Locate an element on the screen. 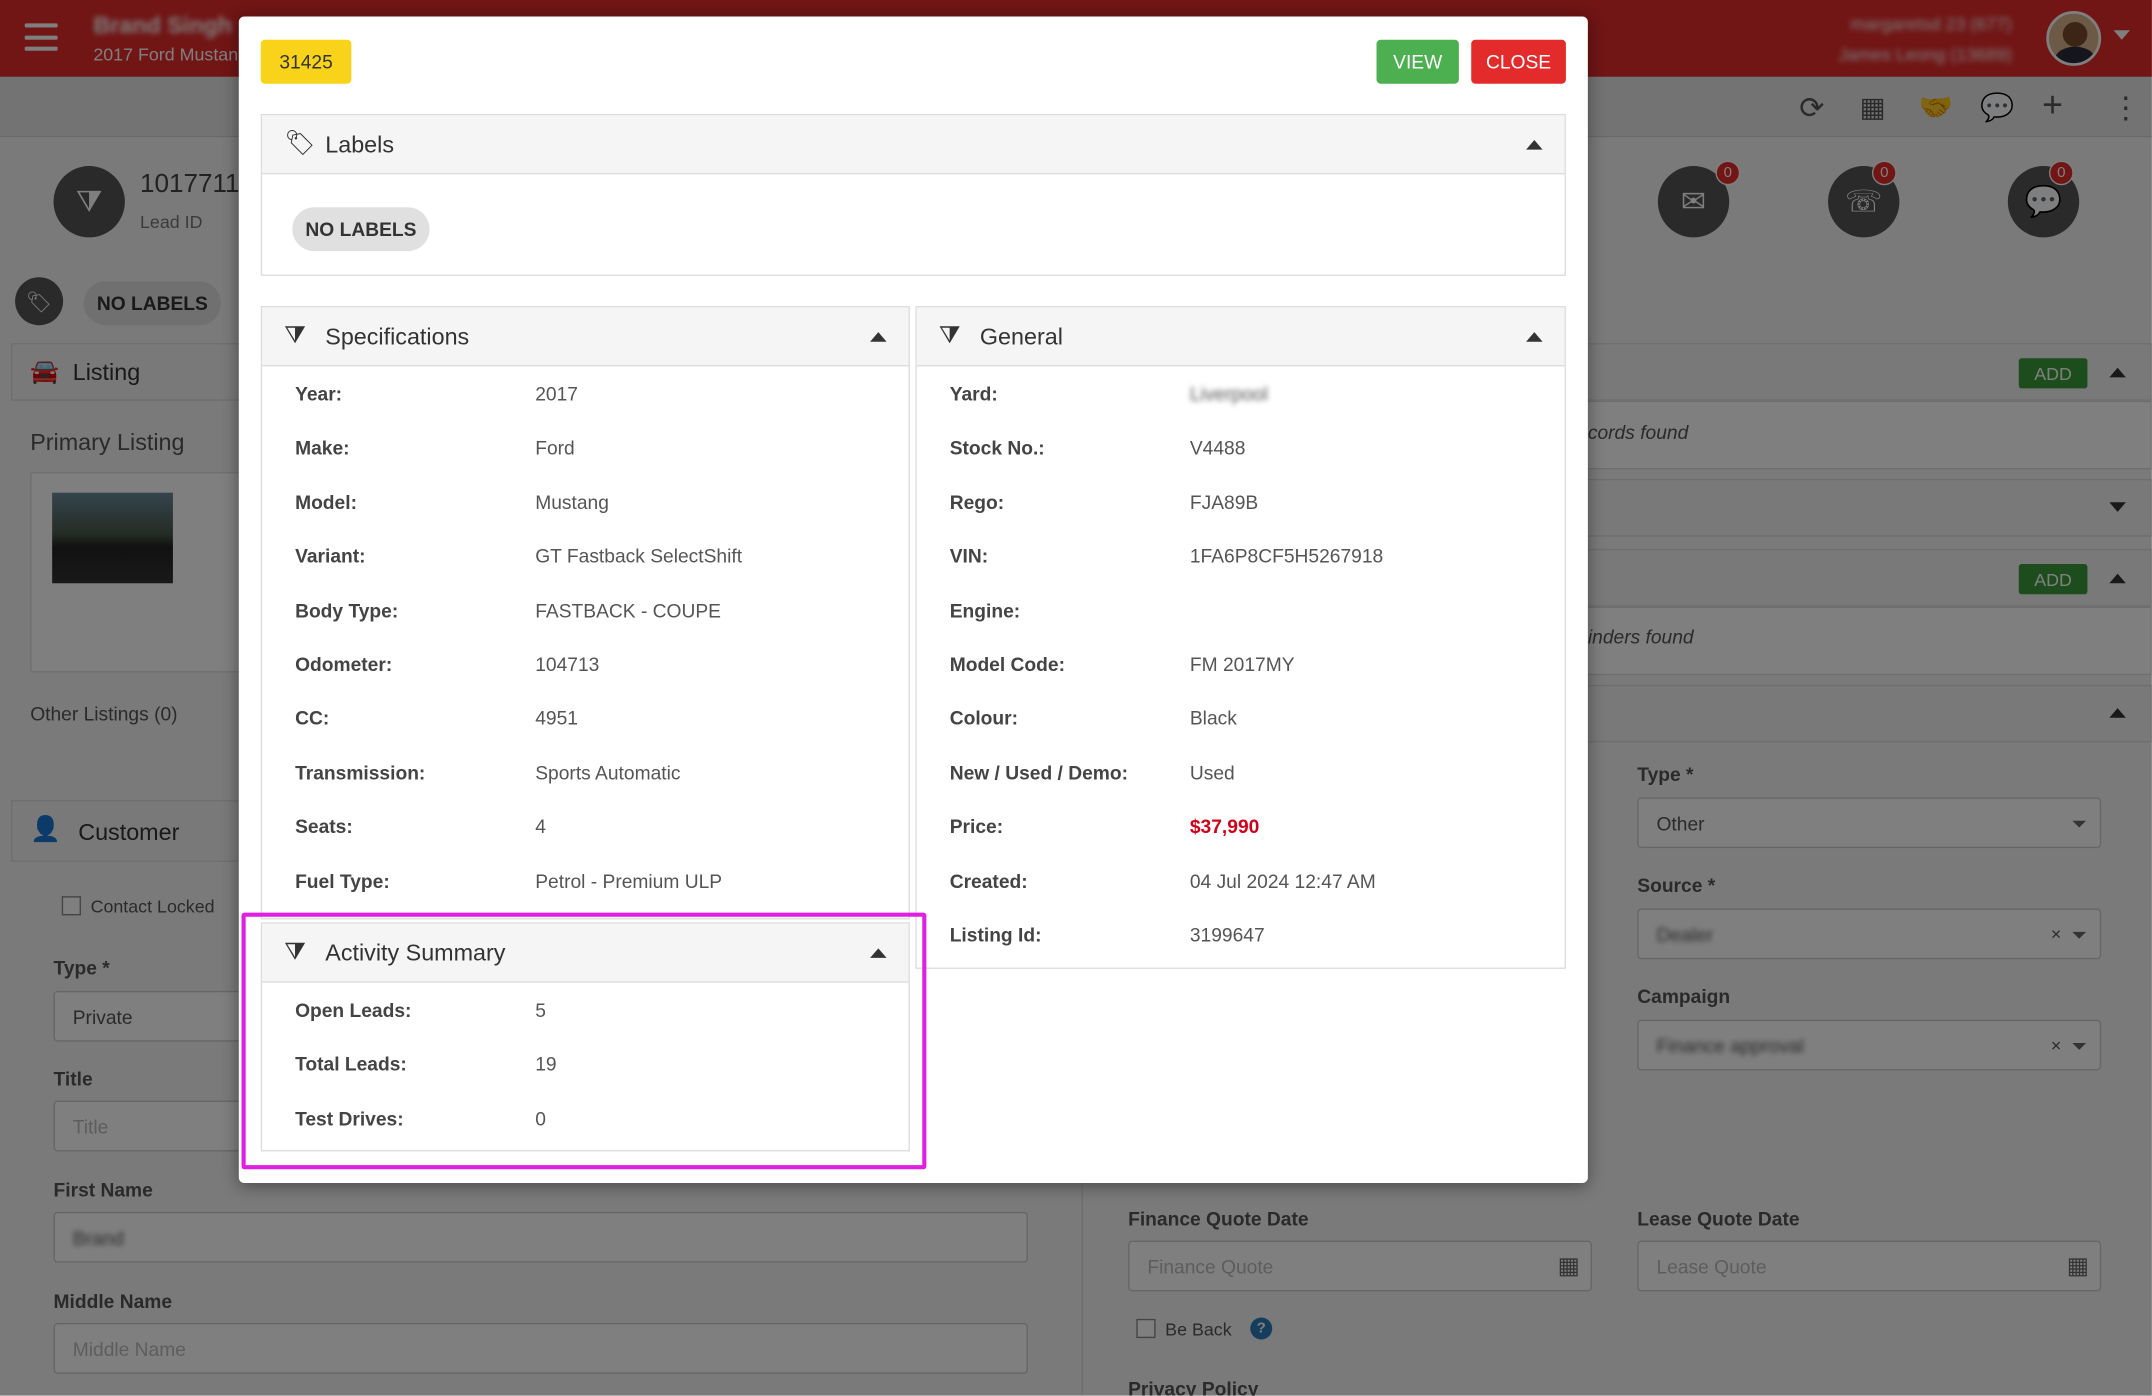  field-label: Created: is located at coordinates (988, 880).